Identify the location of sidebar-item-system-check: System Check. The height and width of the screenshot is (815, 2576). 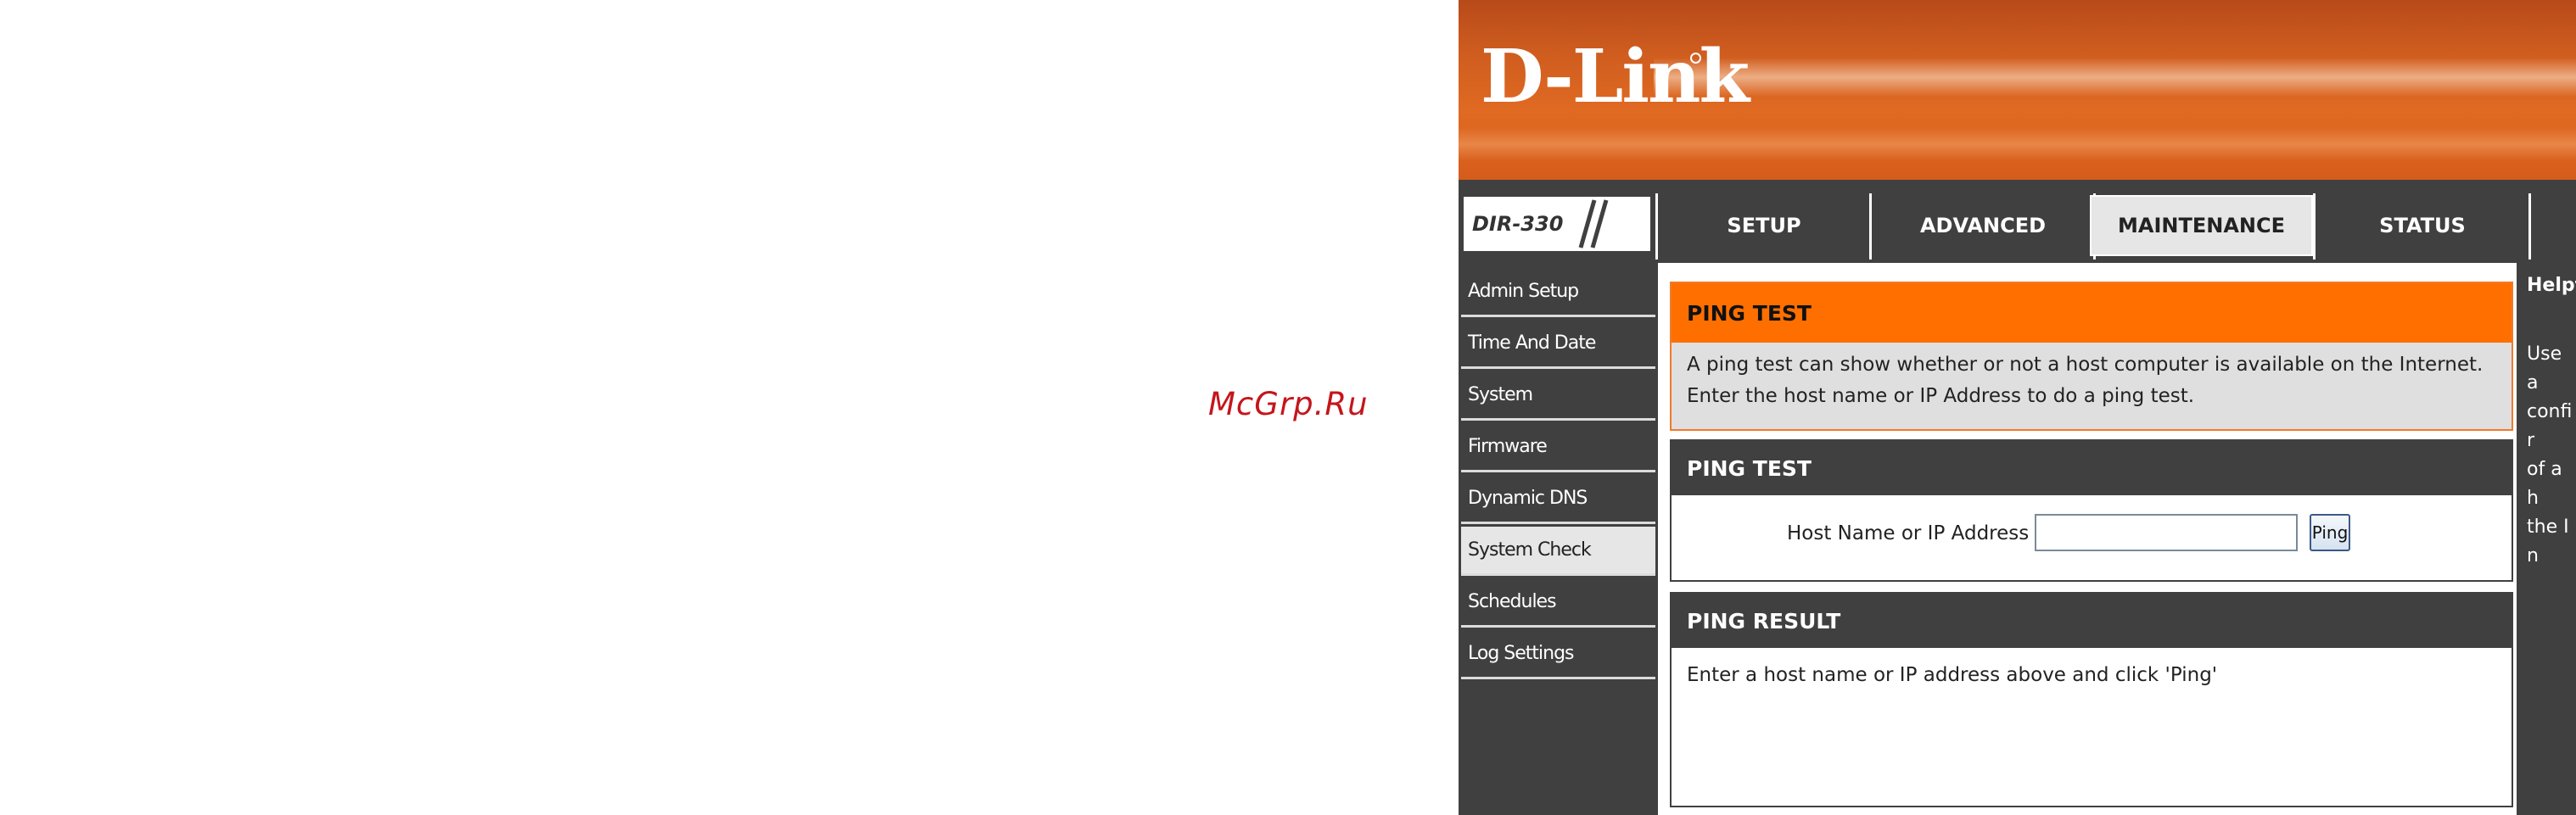
(1558, 551).